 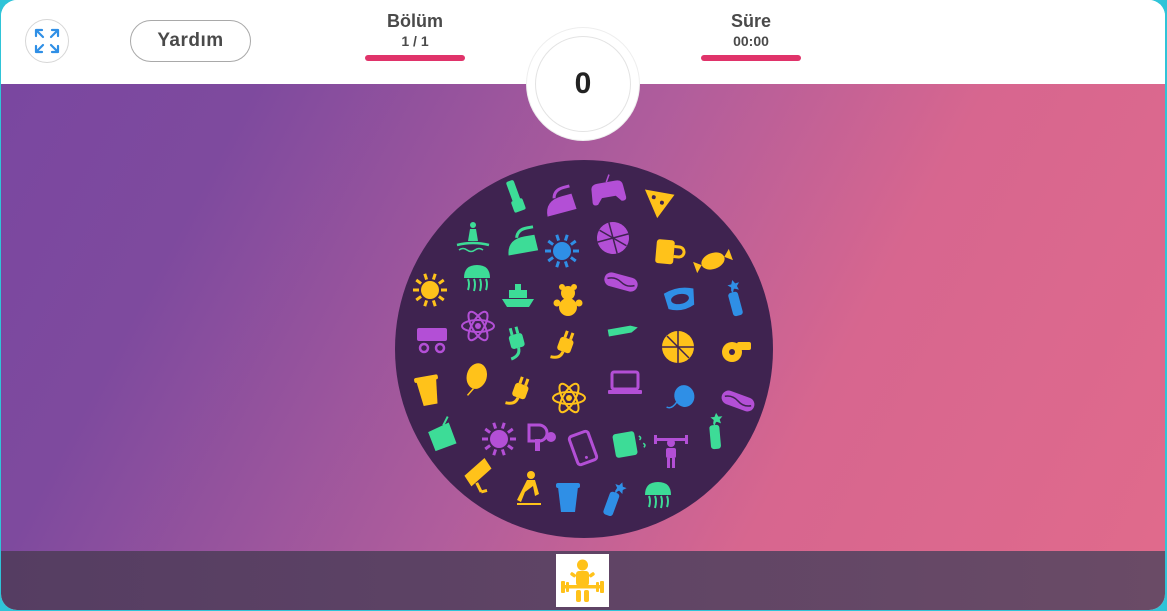 I want to click on level-label: Bölüm, so click(x=415, y=21).